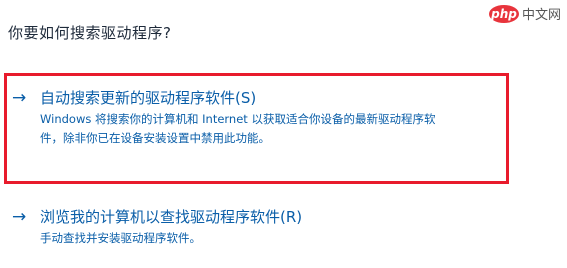 This screenshot has height=268, width=567. Describe the element at coordinates (541, 15) in the screenshot. I see `watermark-site-text: 中文网` at that location.